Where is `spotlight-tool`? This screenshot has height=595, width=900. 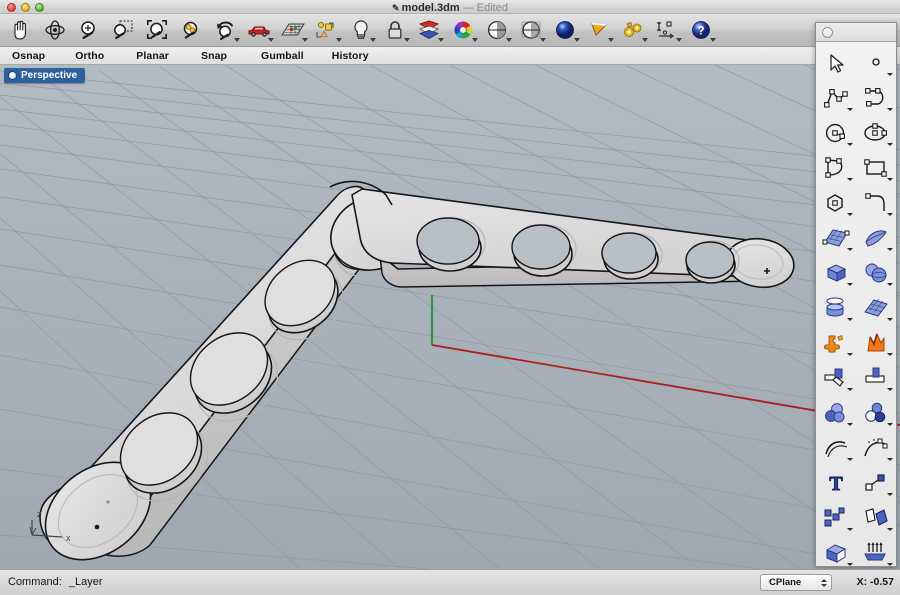 spotlight-tool is located at coordinates (599, 30).